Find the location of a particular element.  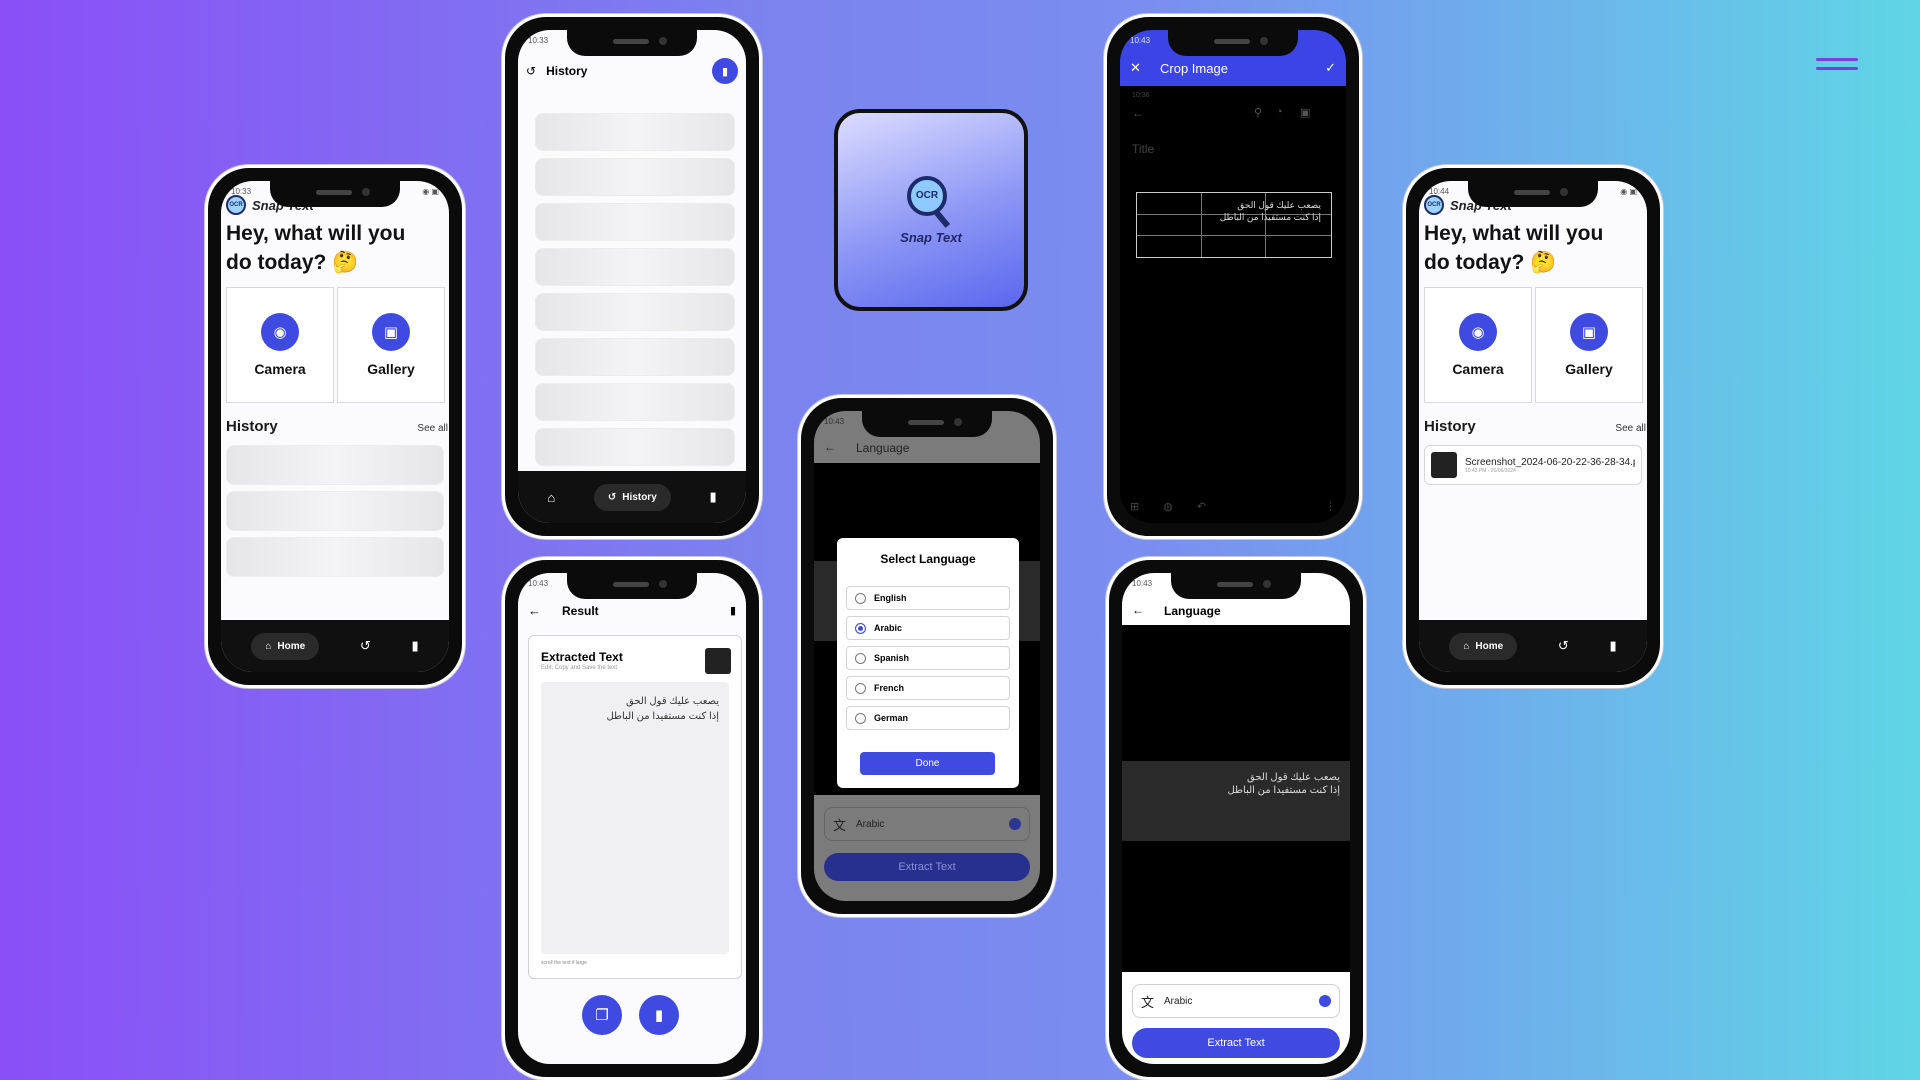

language-option-arabic: Arabic is located at coordinates (928, 628).